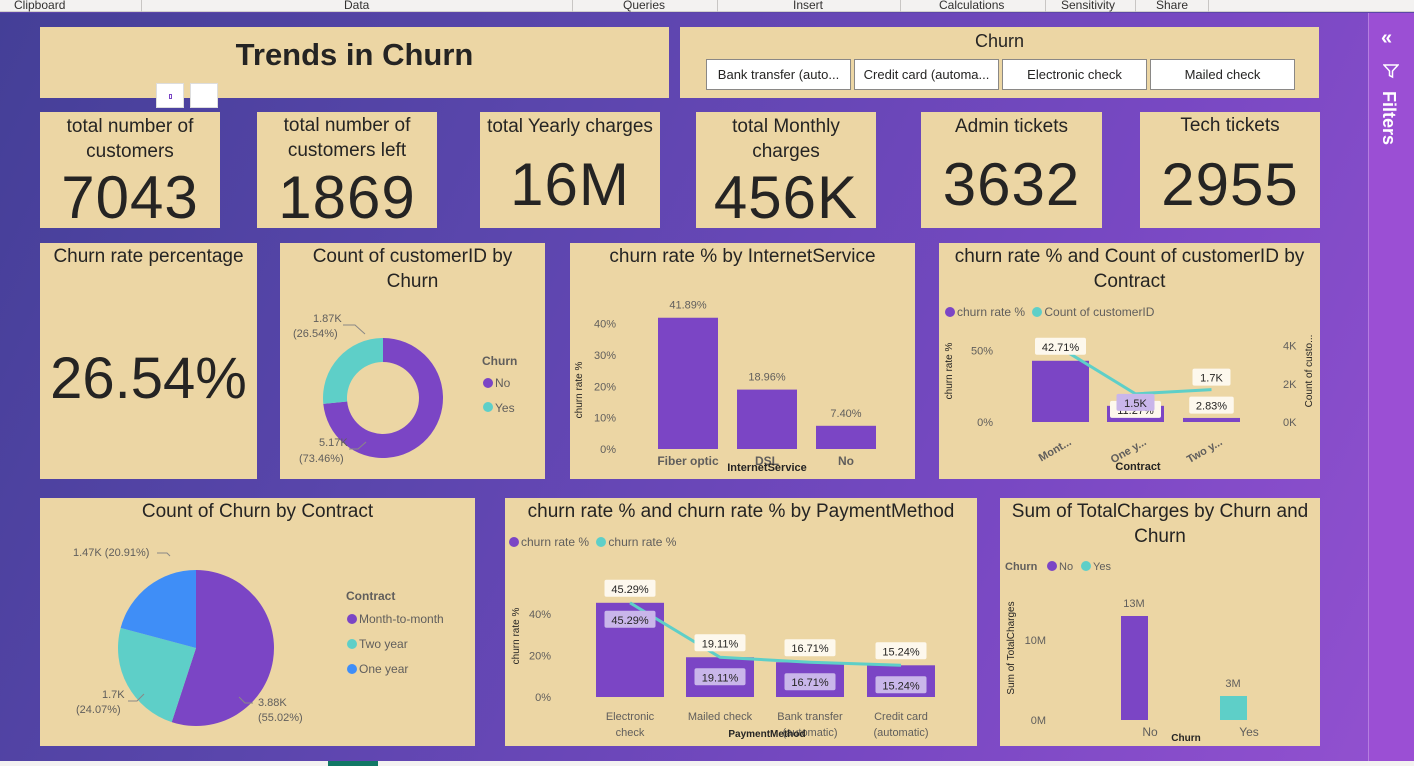 This screenshot has width=1414, height=766. I want to click on x-tick-label: Bank transfer, so click(810, 717).